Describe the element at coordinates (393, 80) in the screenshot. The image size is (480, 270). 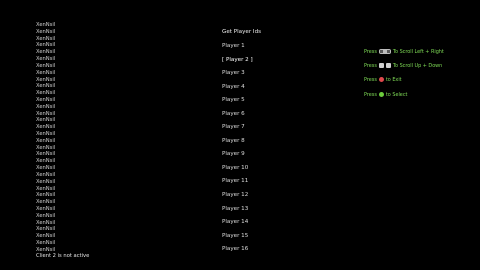
I see `help-text: to Exit` at that location.